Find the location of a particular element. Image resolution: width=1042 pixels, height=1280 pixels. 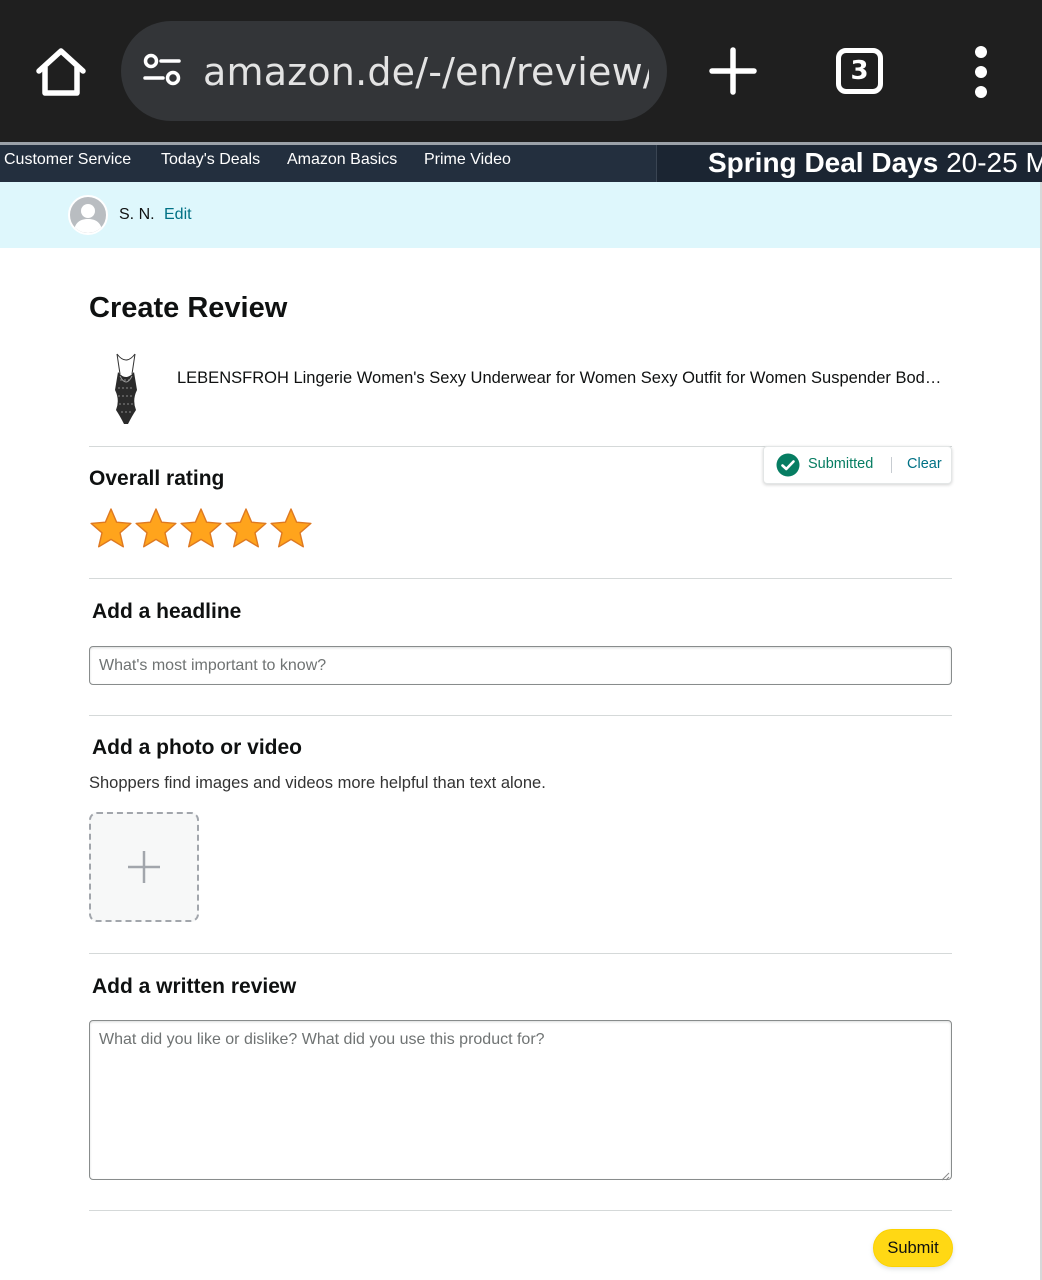

edit-profile-link: Edit is located at coordinates (178, 215).